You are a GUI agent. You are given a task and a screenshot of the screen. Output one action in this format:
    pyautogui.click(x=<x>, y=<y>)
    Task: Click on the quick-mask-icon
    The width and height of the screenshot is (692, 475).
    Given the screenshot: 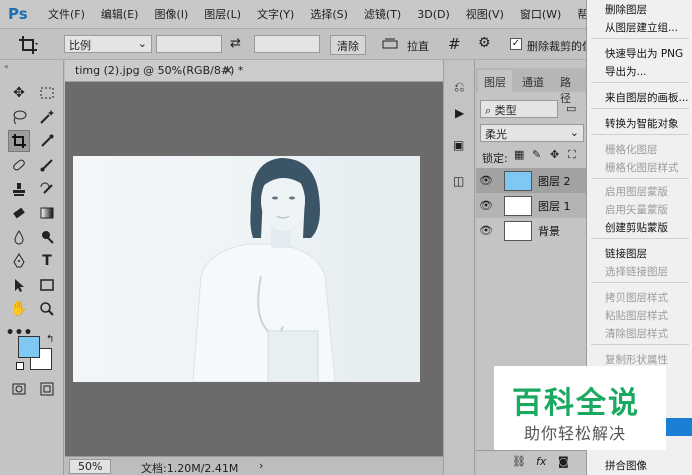 What is the action you would take?
    pyautogui.click(x=19, y=389)
    